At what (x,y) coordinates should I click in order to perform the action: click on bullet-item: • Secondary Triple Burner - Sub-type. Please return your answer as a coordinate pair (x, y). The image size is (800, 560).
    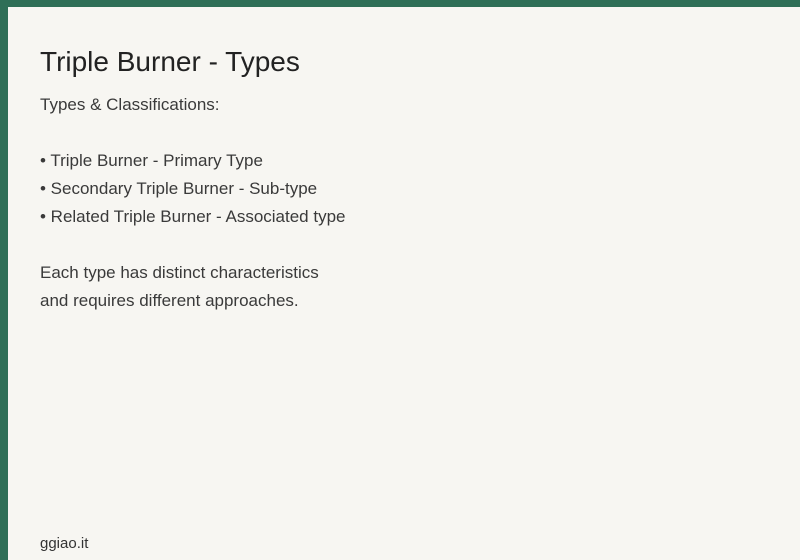
    Looking at the image, I should click on (179, 188).